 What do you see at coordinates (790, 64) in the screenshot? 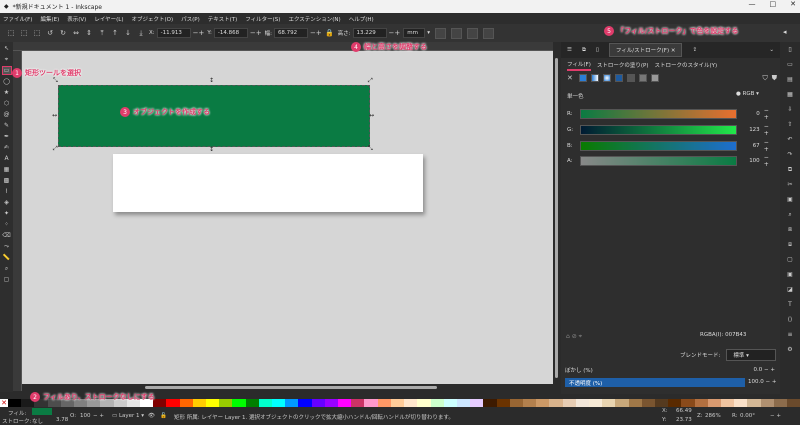
I see `open-icon: ▭` at bounding box center [790, 64].